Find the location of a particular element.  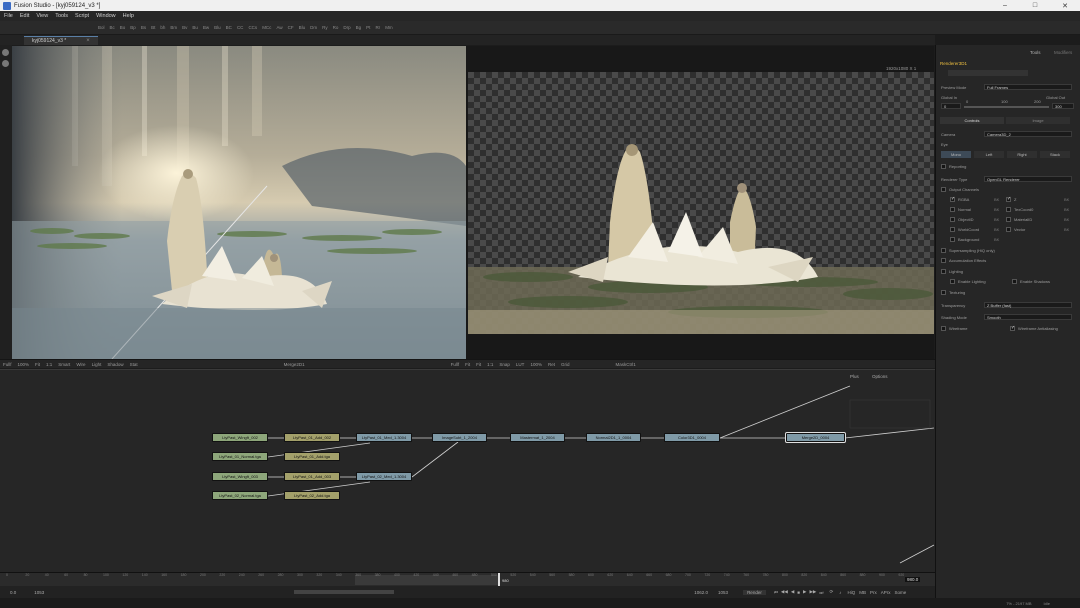

subtab-controls: Controls is located at coordinates (972, 120).